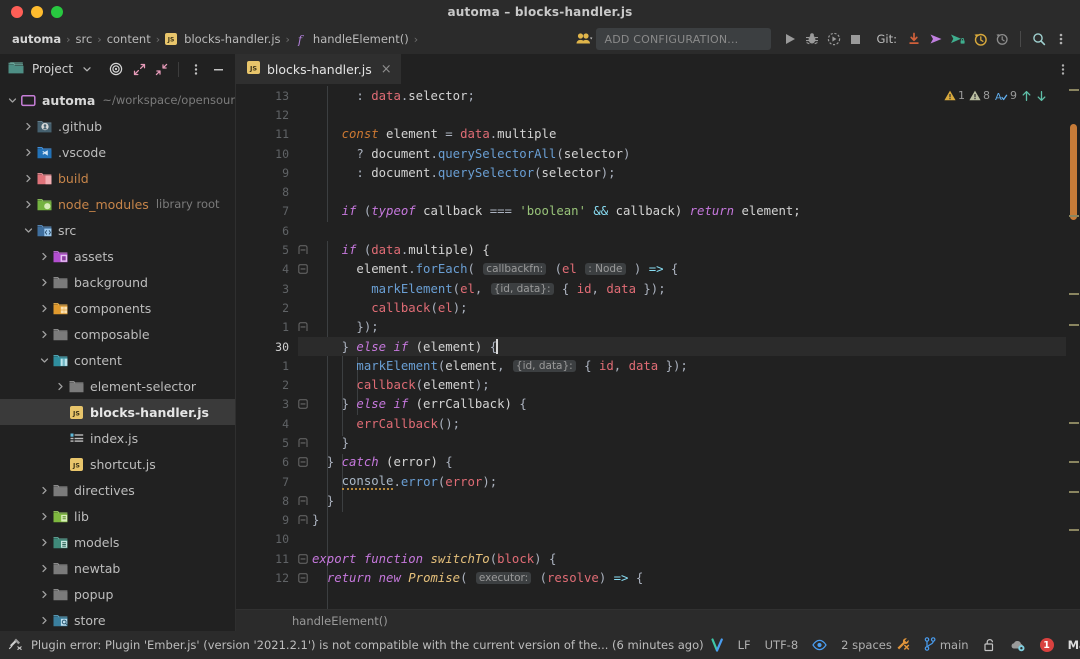 This screenshot has width=1080, height=659. I want to click on tree-item-index-js: index.js, so click(117, 438).